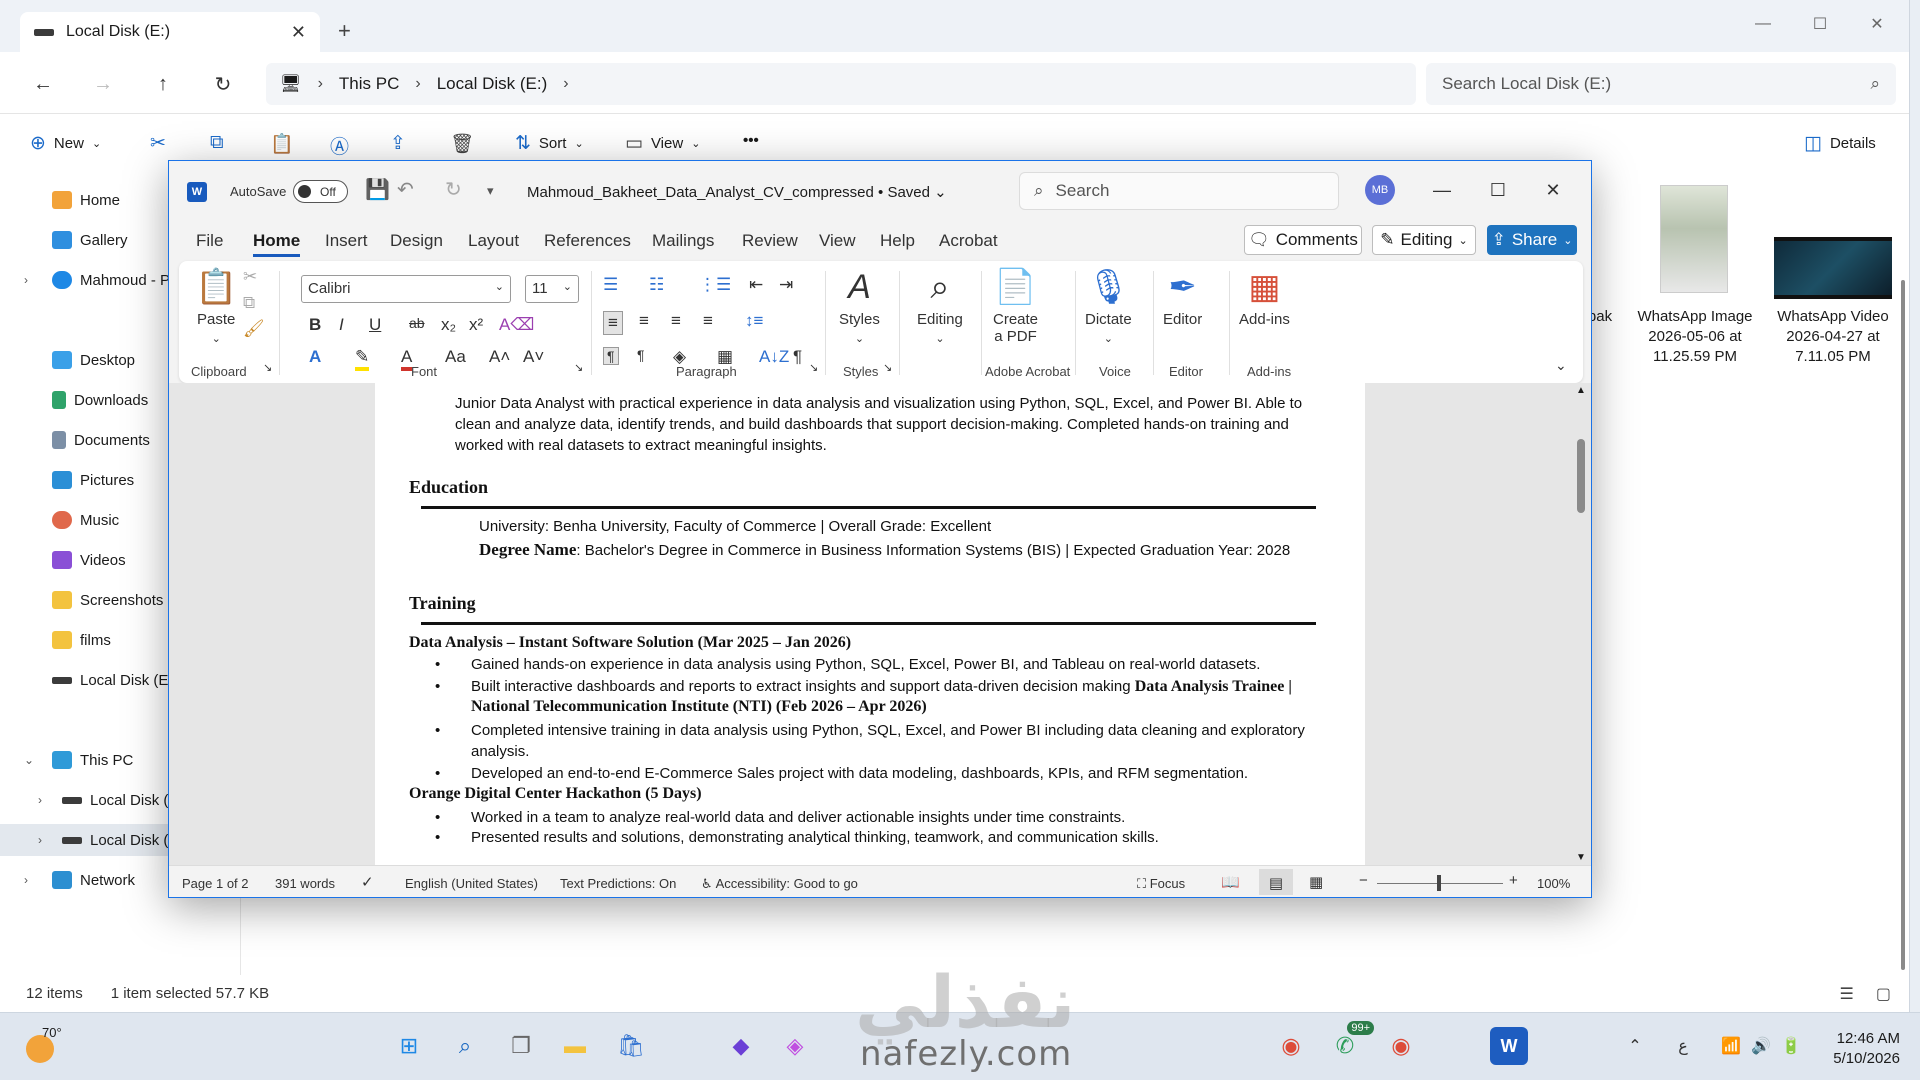  What do you see at coordinates (1230, 882) in the screenshot?
I see `read-mode-icon: 📖` at bounding box center [1230, 882].